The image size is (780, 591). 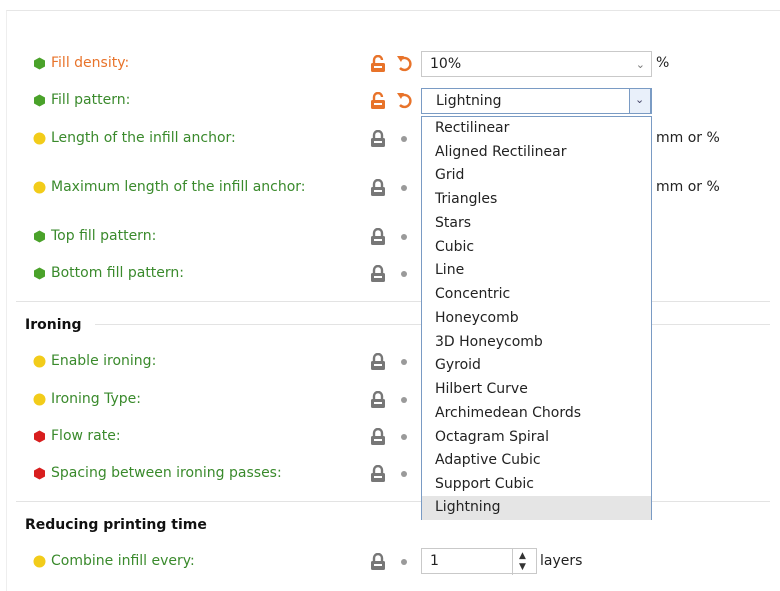 I want to click on dropdown-option: Gyroid, so click(x=536, y=366).